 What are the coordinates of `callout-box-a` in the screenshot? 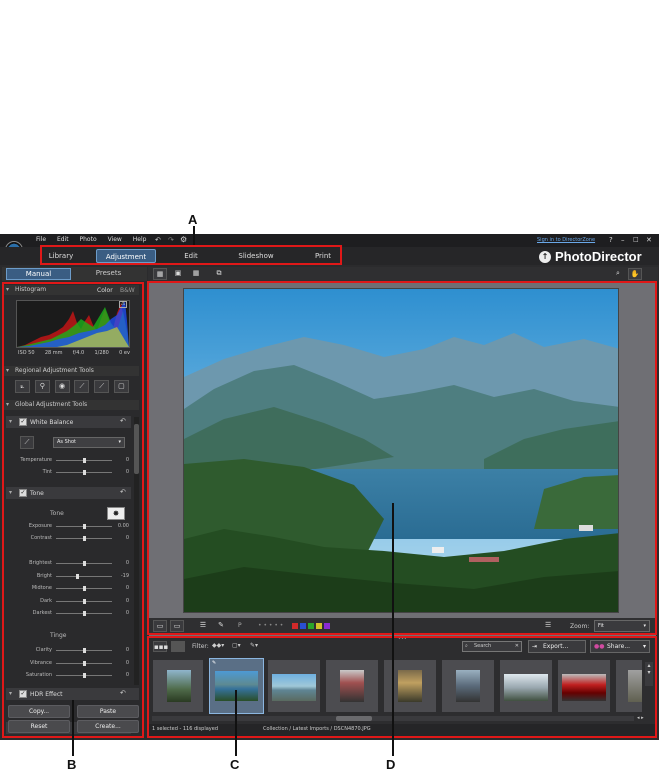 It's located at (191, 255).